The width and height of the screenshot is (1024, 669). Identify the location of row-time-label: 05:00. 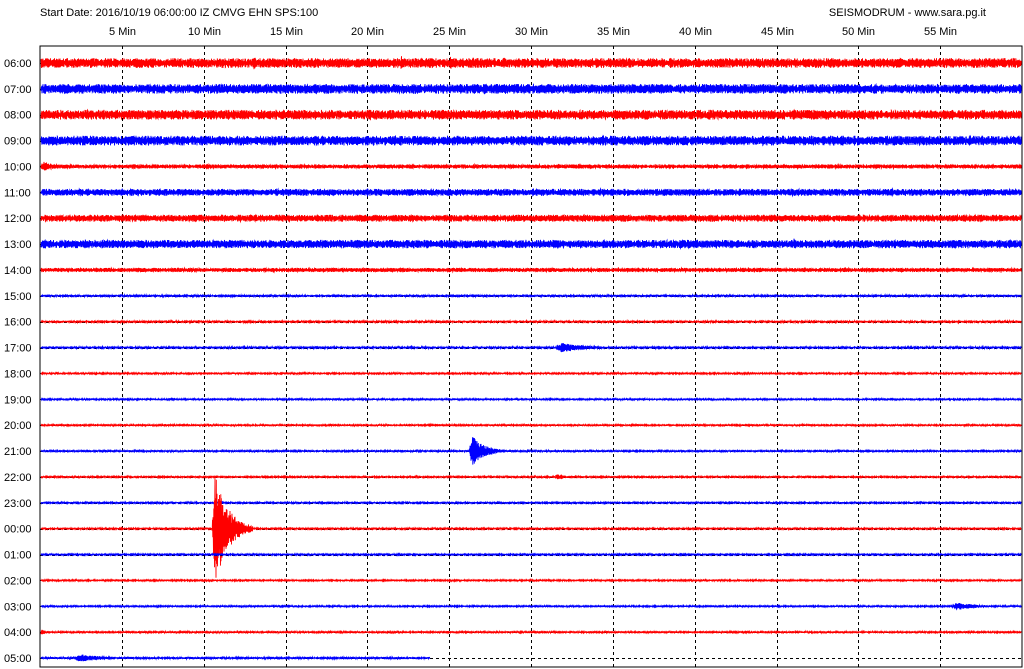
(18, 659).